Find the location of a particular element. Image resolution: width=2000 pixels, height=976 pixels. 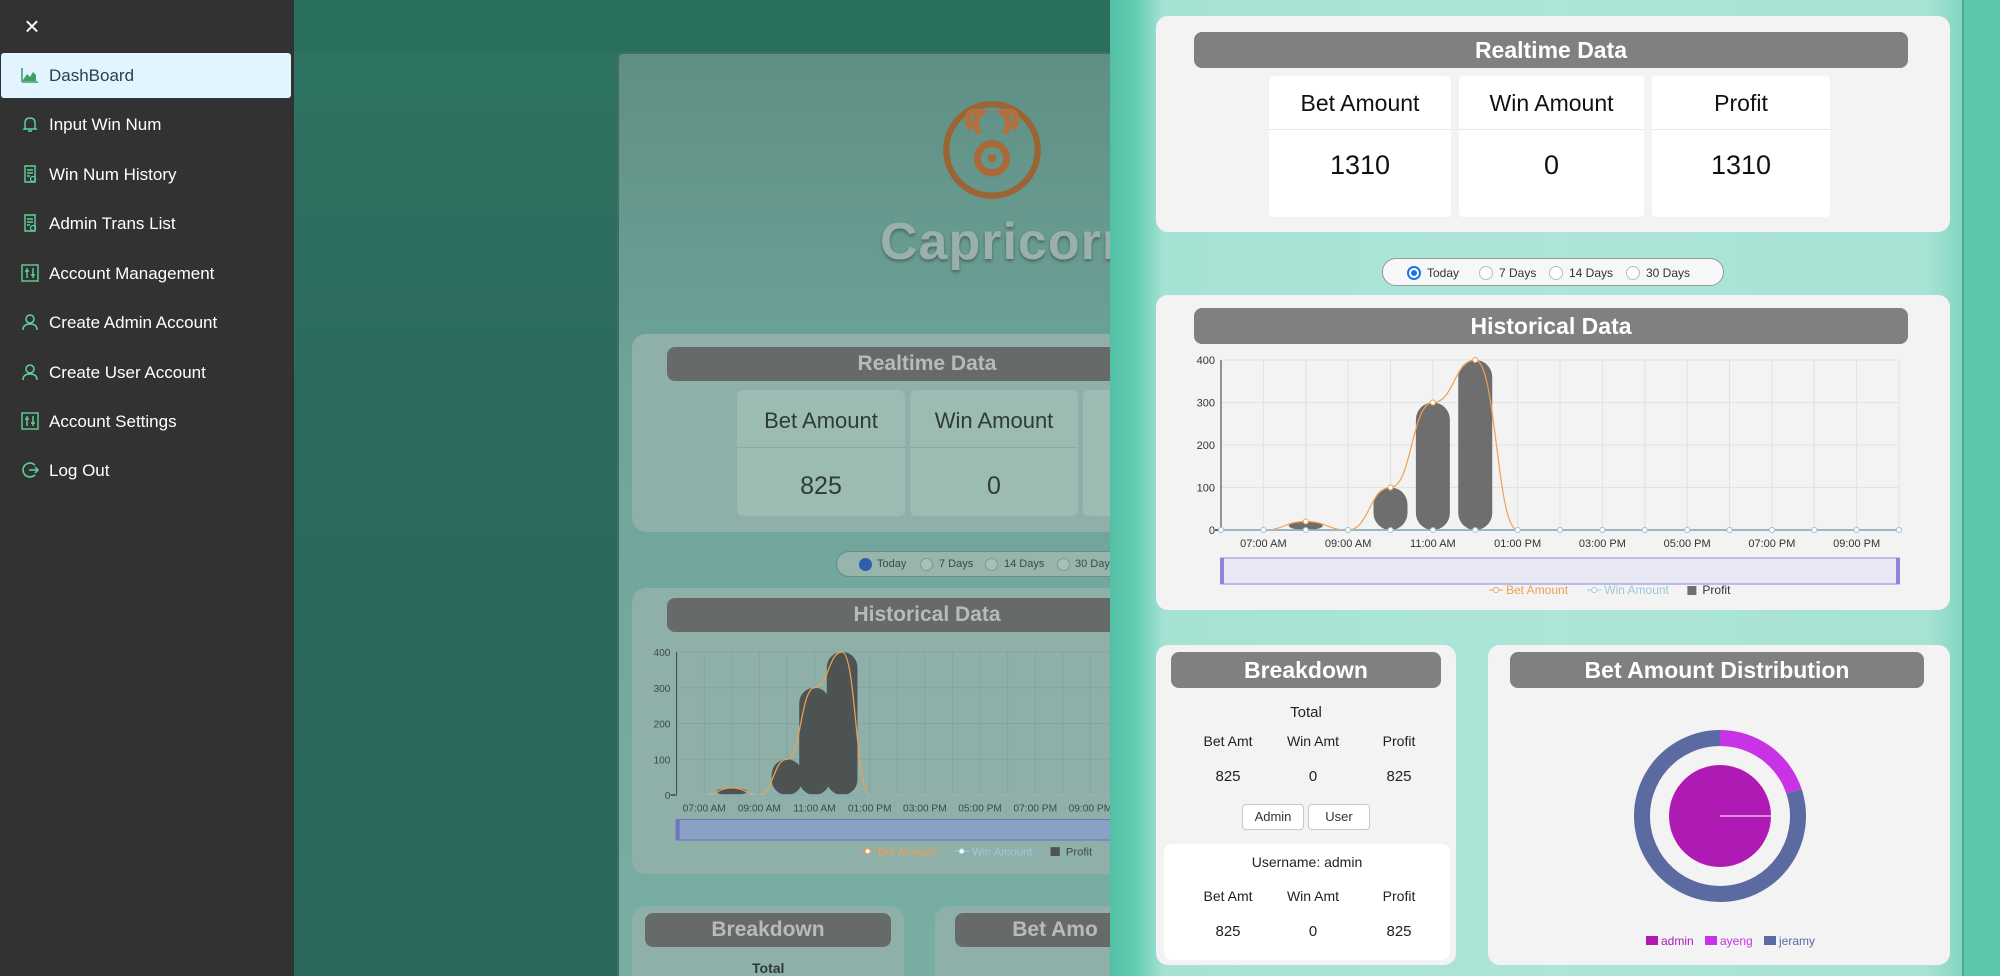

stat-profit: Profit 1310 is located at coordinates (1741, 146).